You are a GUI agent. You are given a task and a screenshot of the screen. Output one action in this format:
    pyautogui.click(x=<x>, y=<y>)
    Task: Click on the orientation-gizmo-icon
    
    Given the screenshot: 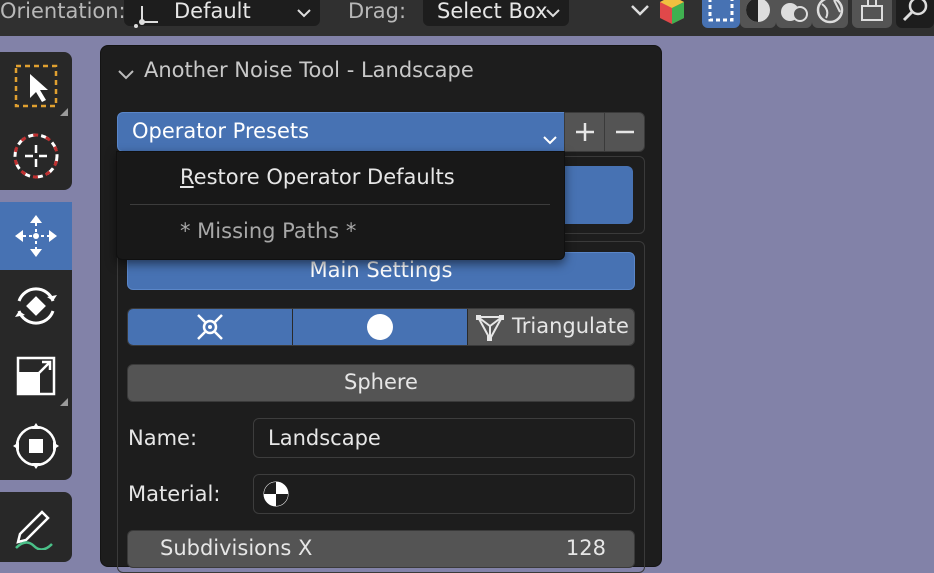 What is the action you would take?
    pyautogui.click(x=147, y=21)
    